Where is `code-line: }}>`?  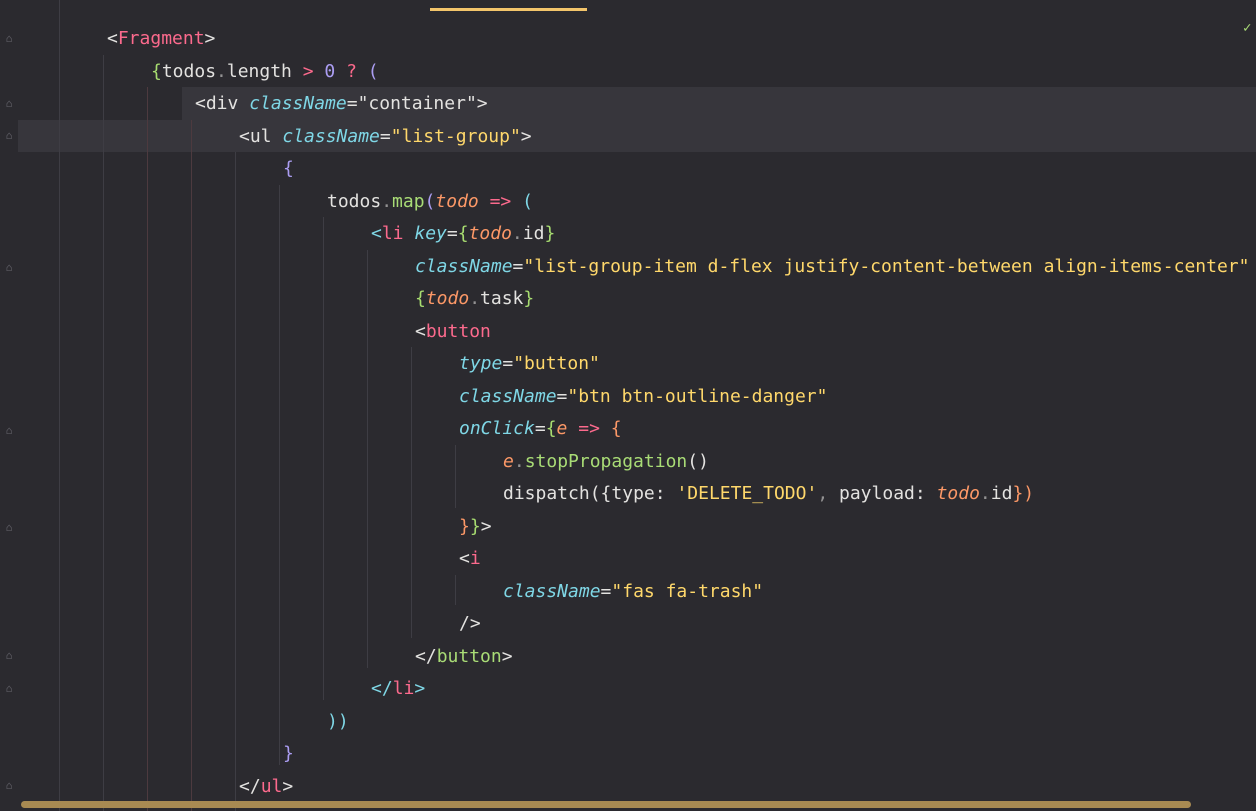
code-line: }}> is located at coordinates (475, 527).